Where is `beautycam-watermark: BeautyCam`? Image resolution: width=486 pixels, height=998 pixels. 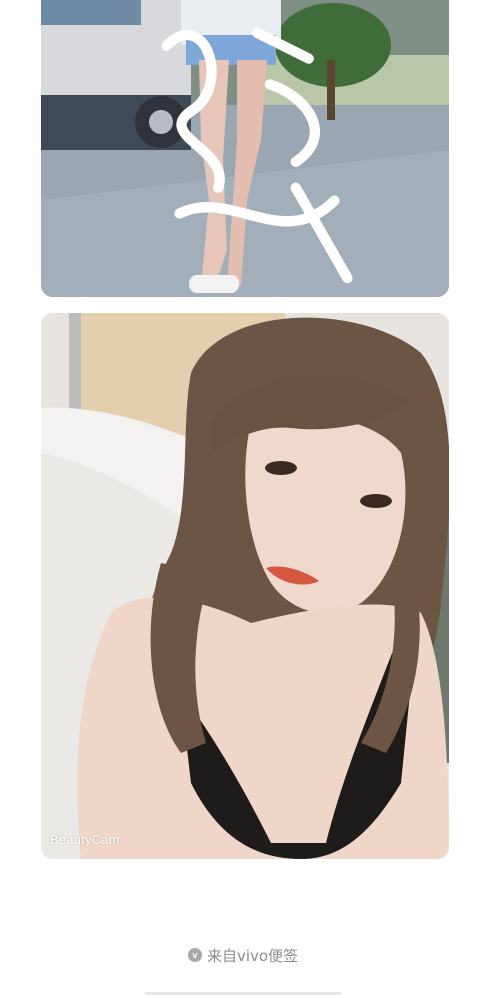 beautycam-watermark: BeautyCam is located at coordinates (85, 839).